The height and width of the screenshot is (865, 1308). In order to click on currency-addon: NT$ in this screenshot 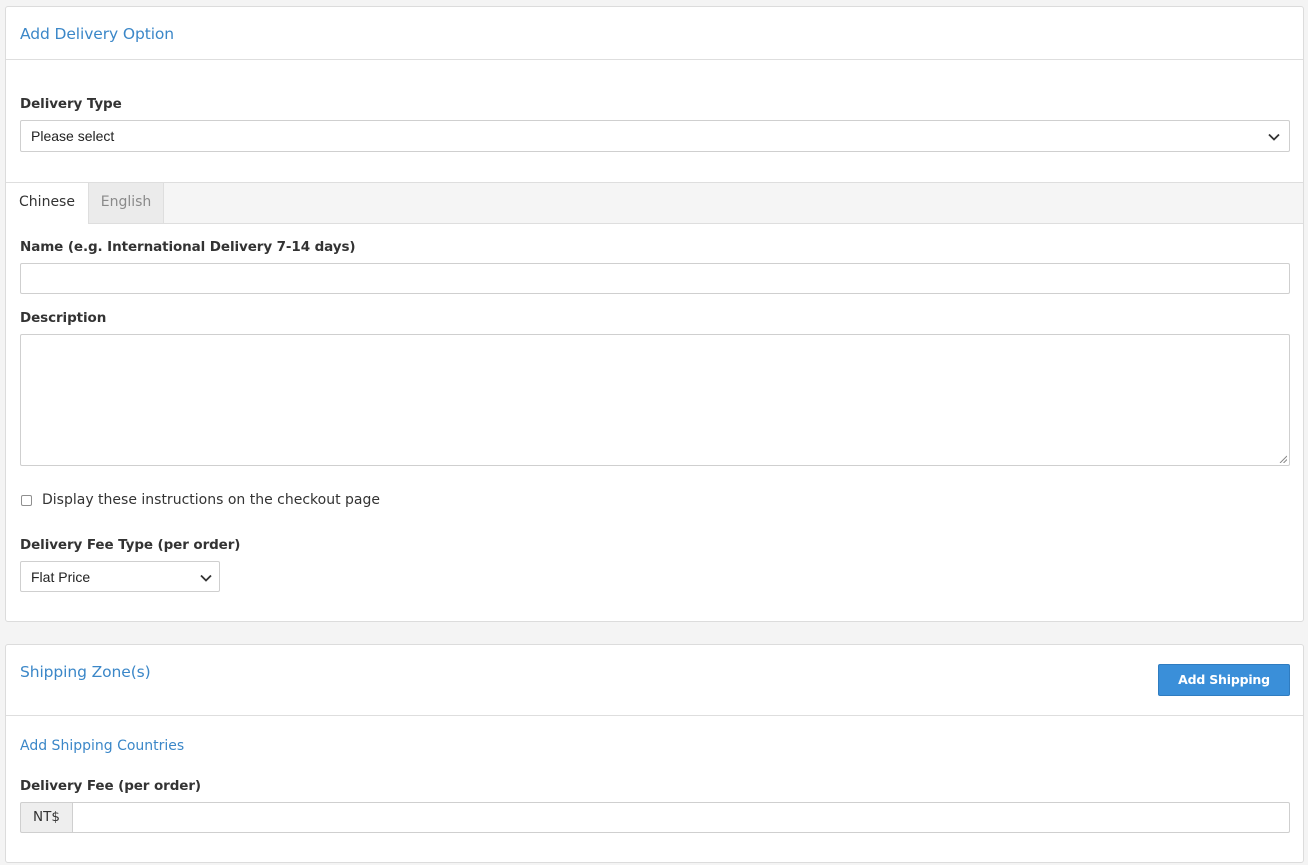, I will do `click(46, 817)`.